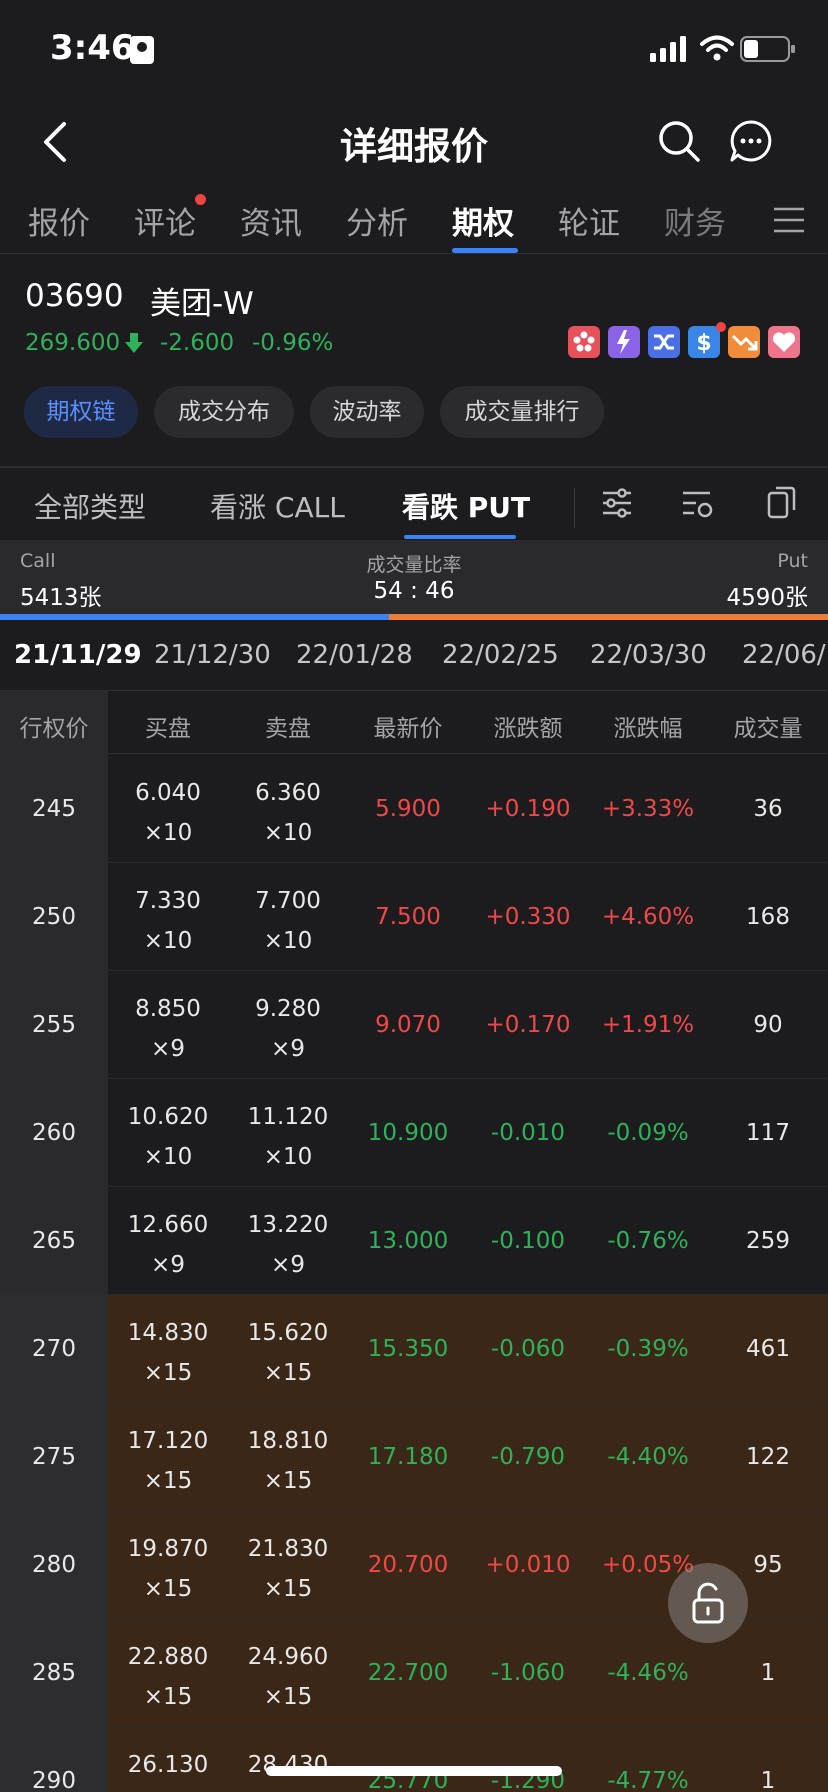 This screenshot has height=1792, width=828. Describe the element at coordinates (648, 917) in the screenshot. I see `price-change-pct: +4.60%` at that location.